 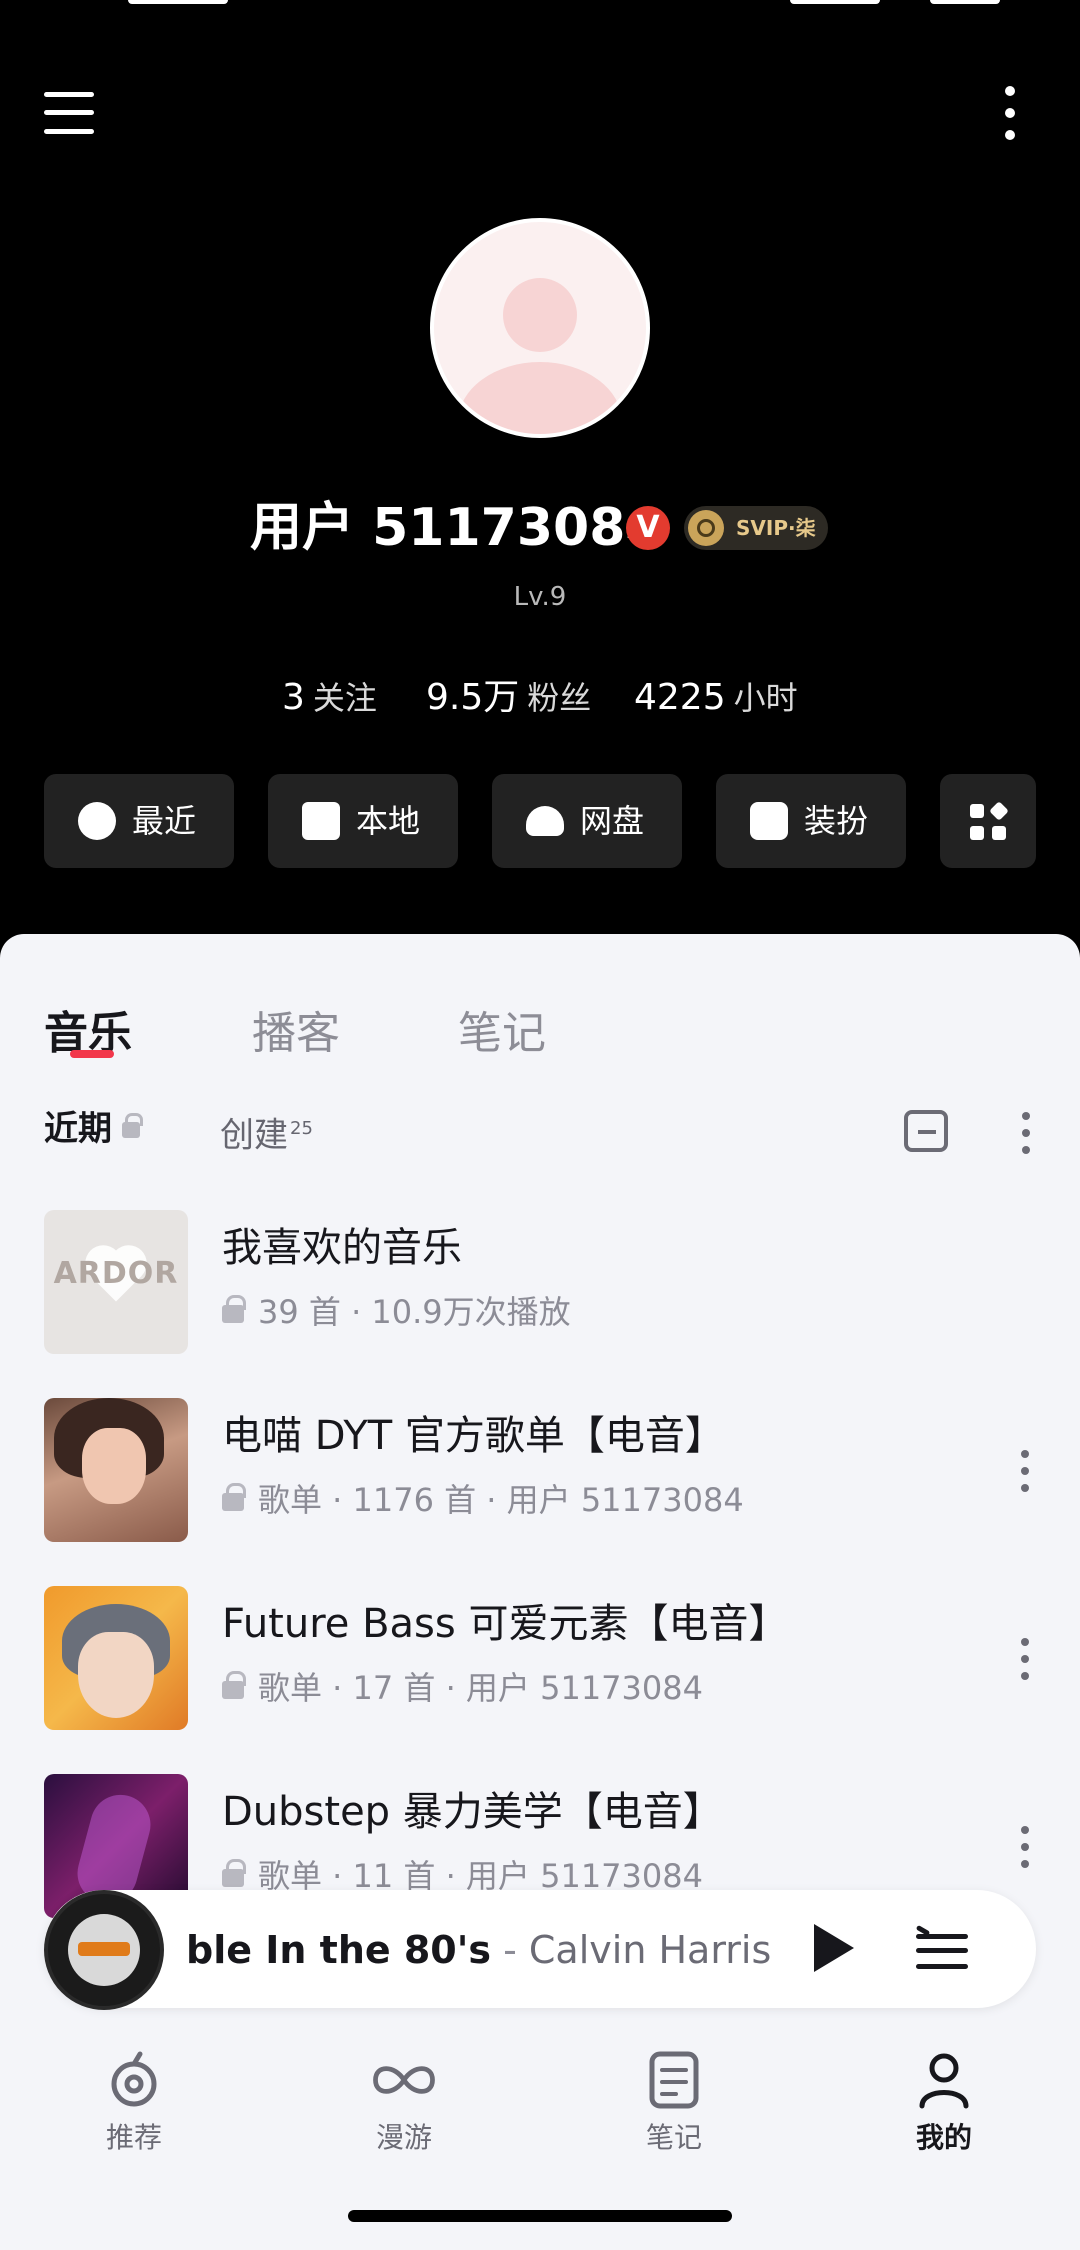 What do you see at coordinates (540, 10) in the screenshot?
I see `status-bar` at bounding box center [540, 10].